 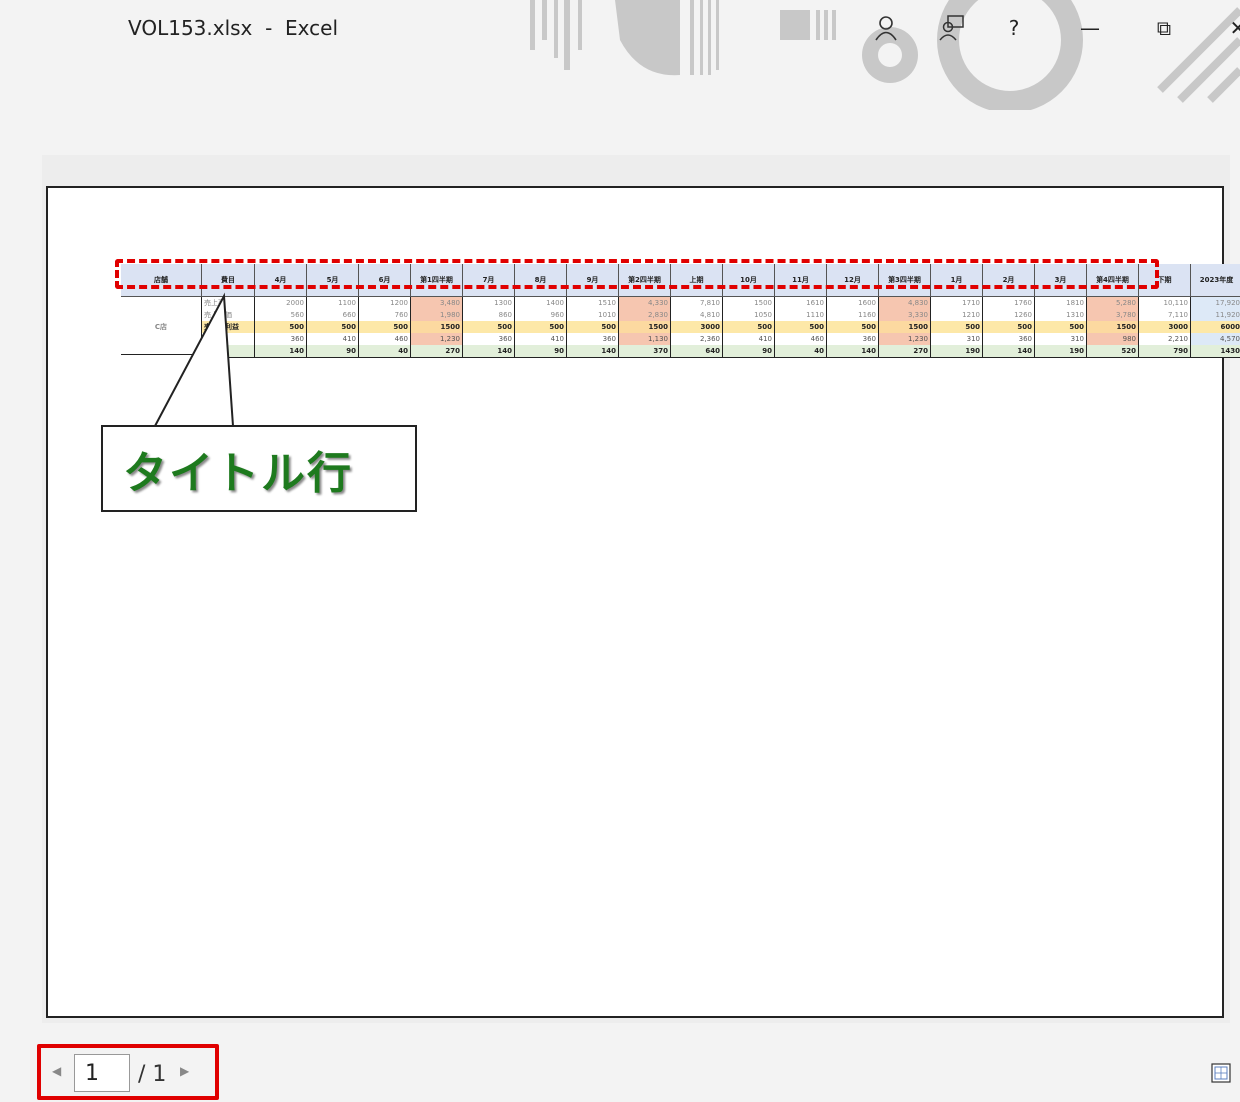 What do you see at coordinates (238, 473) in the screenshot?
I see `callout-text: タイトル行` at bounding box center [238, 473].